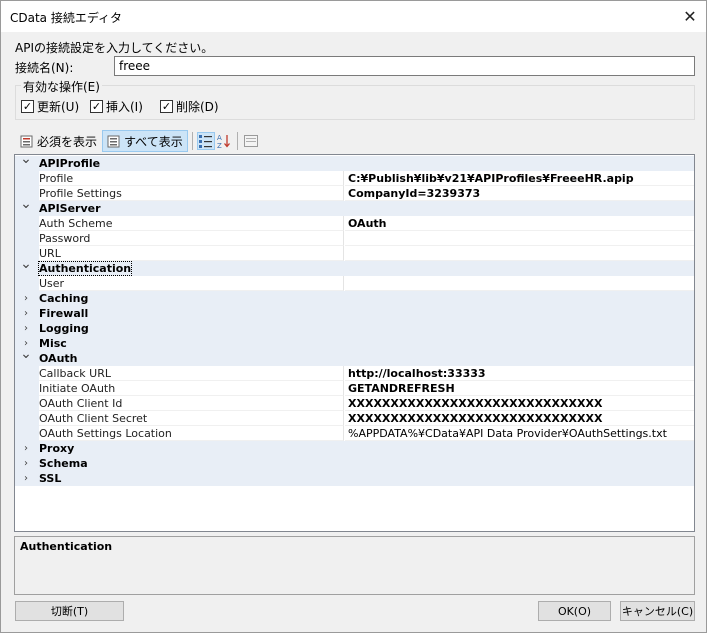 The image size is (707, 633). I want to click on category-name: Firewall, so click(64, 313).